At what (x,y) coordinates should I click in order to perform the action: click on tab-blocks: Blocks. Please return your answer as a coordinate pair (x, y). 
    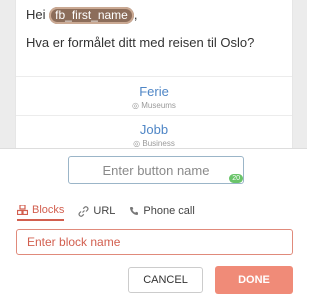
    Looking at the image, I should click on (41, 212).